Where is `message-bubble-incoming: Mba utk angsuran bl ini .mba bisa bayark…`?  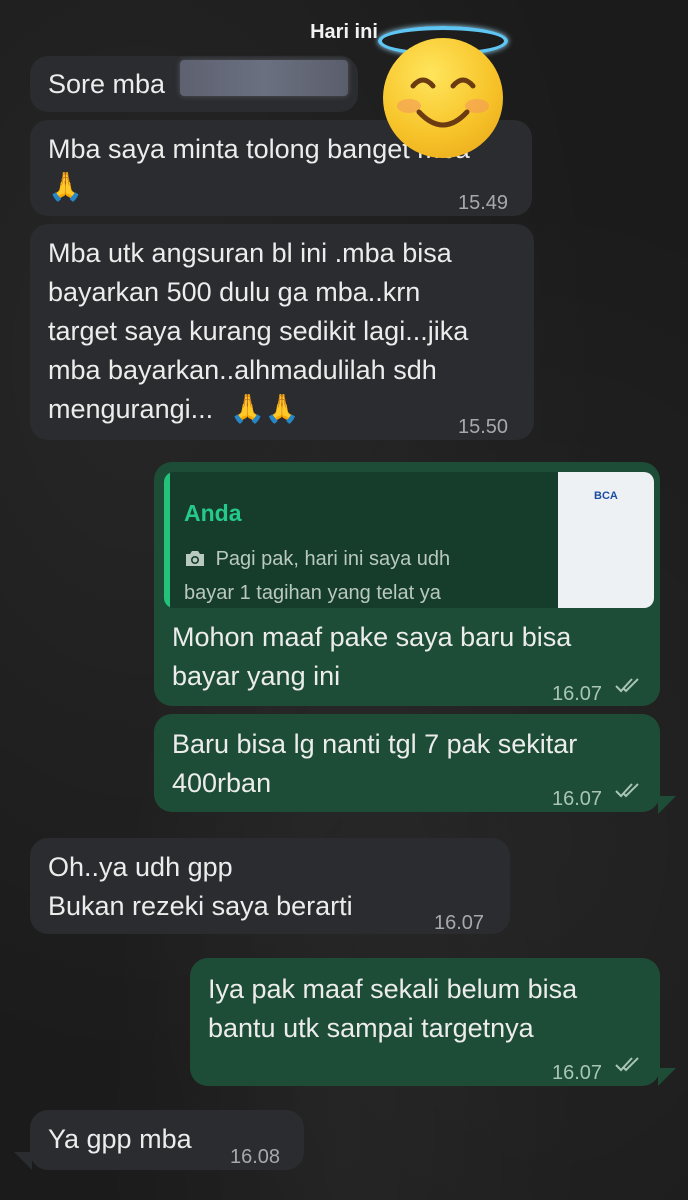
message-bubble-incoming: Mba utk angsuran bl ini .mba bisa bayark… is located at coordinates (282, 332).